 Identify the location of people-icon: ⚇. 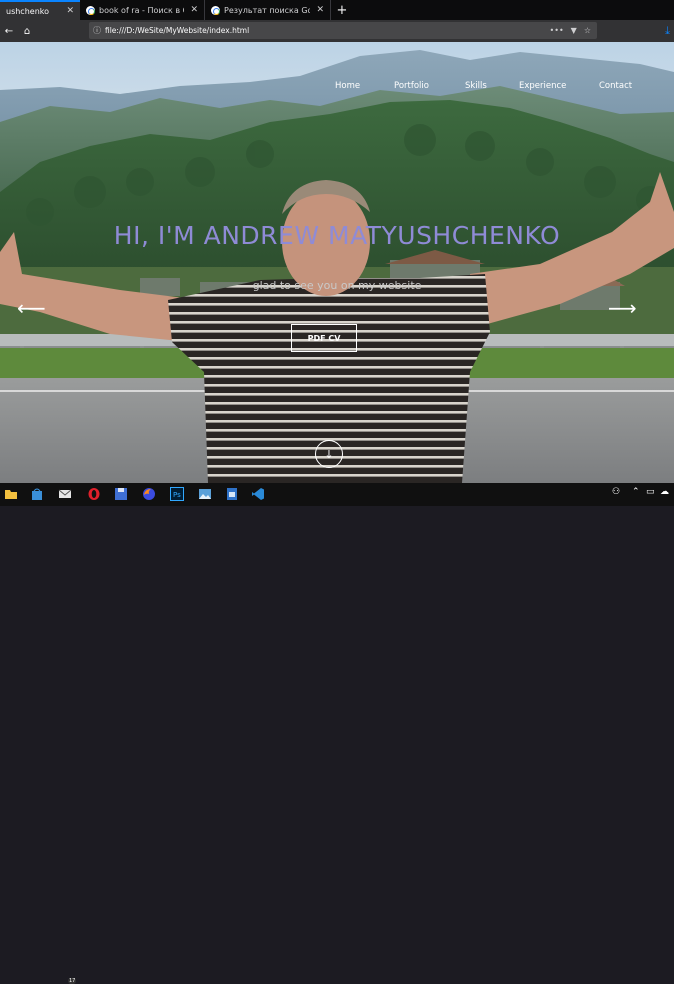
(616, 492).